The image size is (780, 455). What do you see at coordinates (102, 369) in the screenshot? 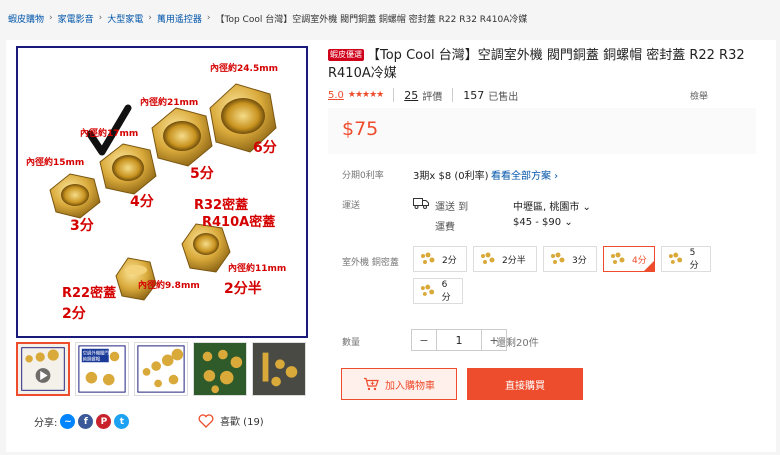
I see `thumbnail-2: 空調外機閥門 純銅螺帽` at bounding box center [102, 369].